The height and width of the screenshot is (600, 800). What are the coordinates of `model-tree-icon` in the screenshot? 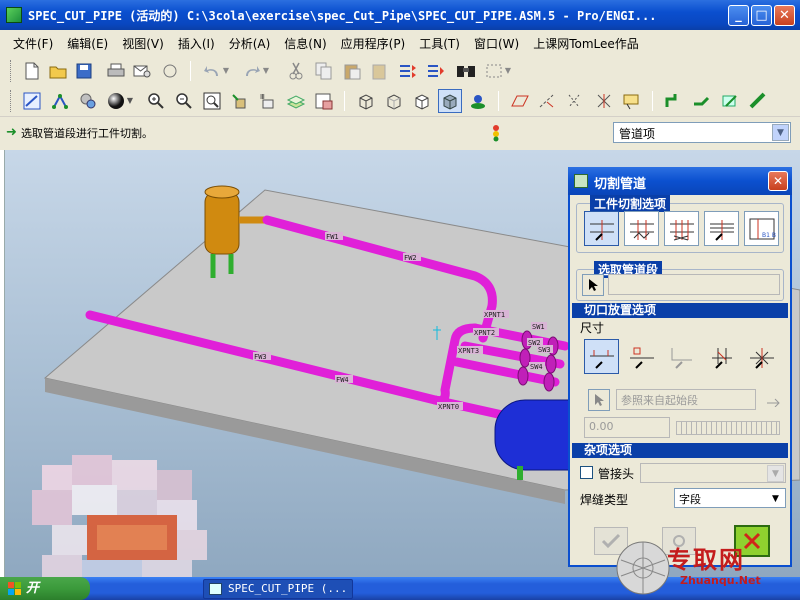 It's located at (324, 101).